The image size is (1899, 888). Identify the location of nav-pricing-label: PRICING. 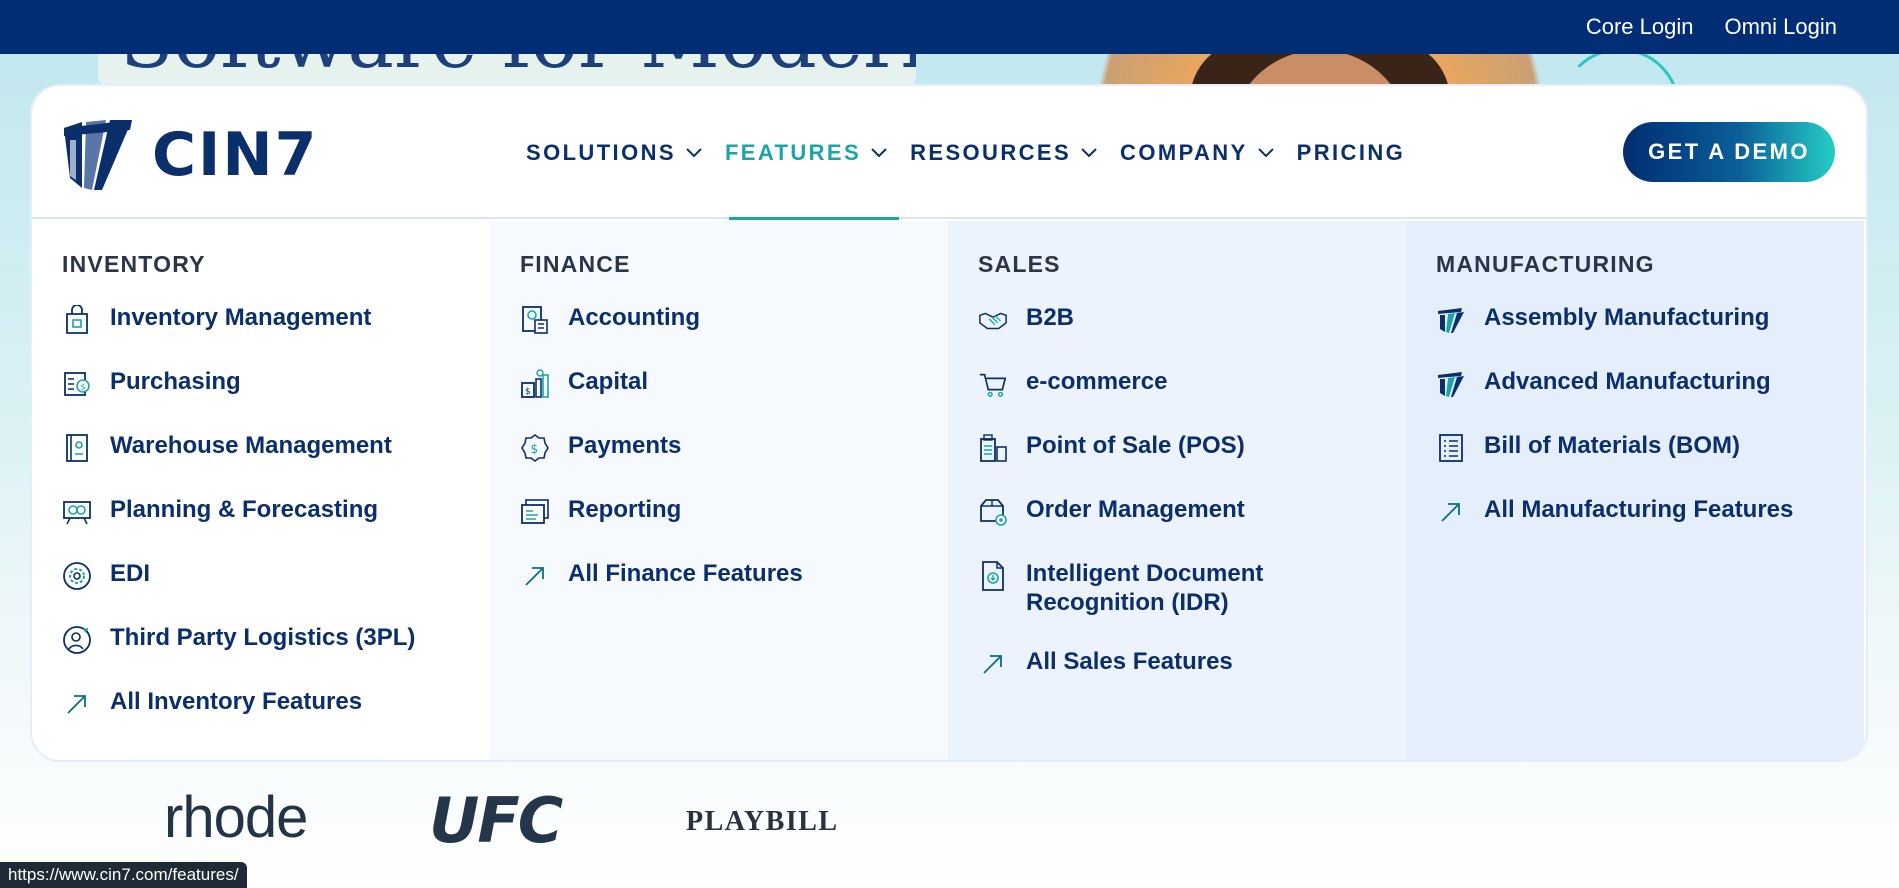
(1351, 152).